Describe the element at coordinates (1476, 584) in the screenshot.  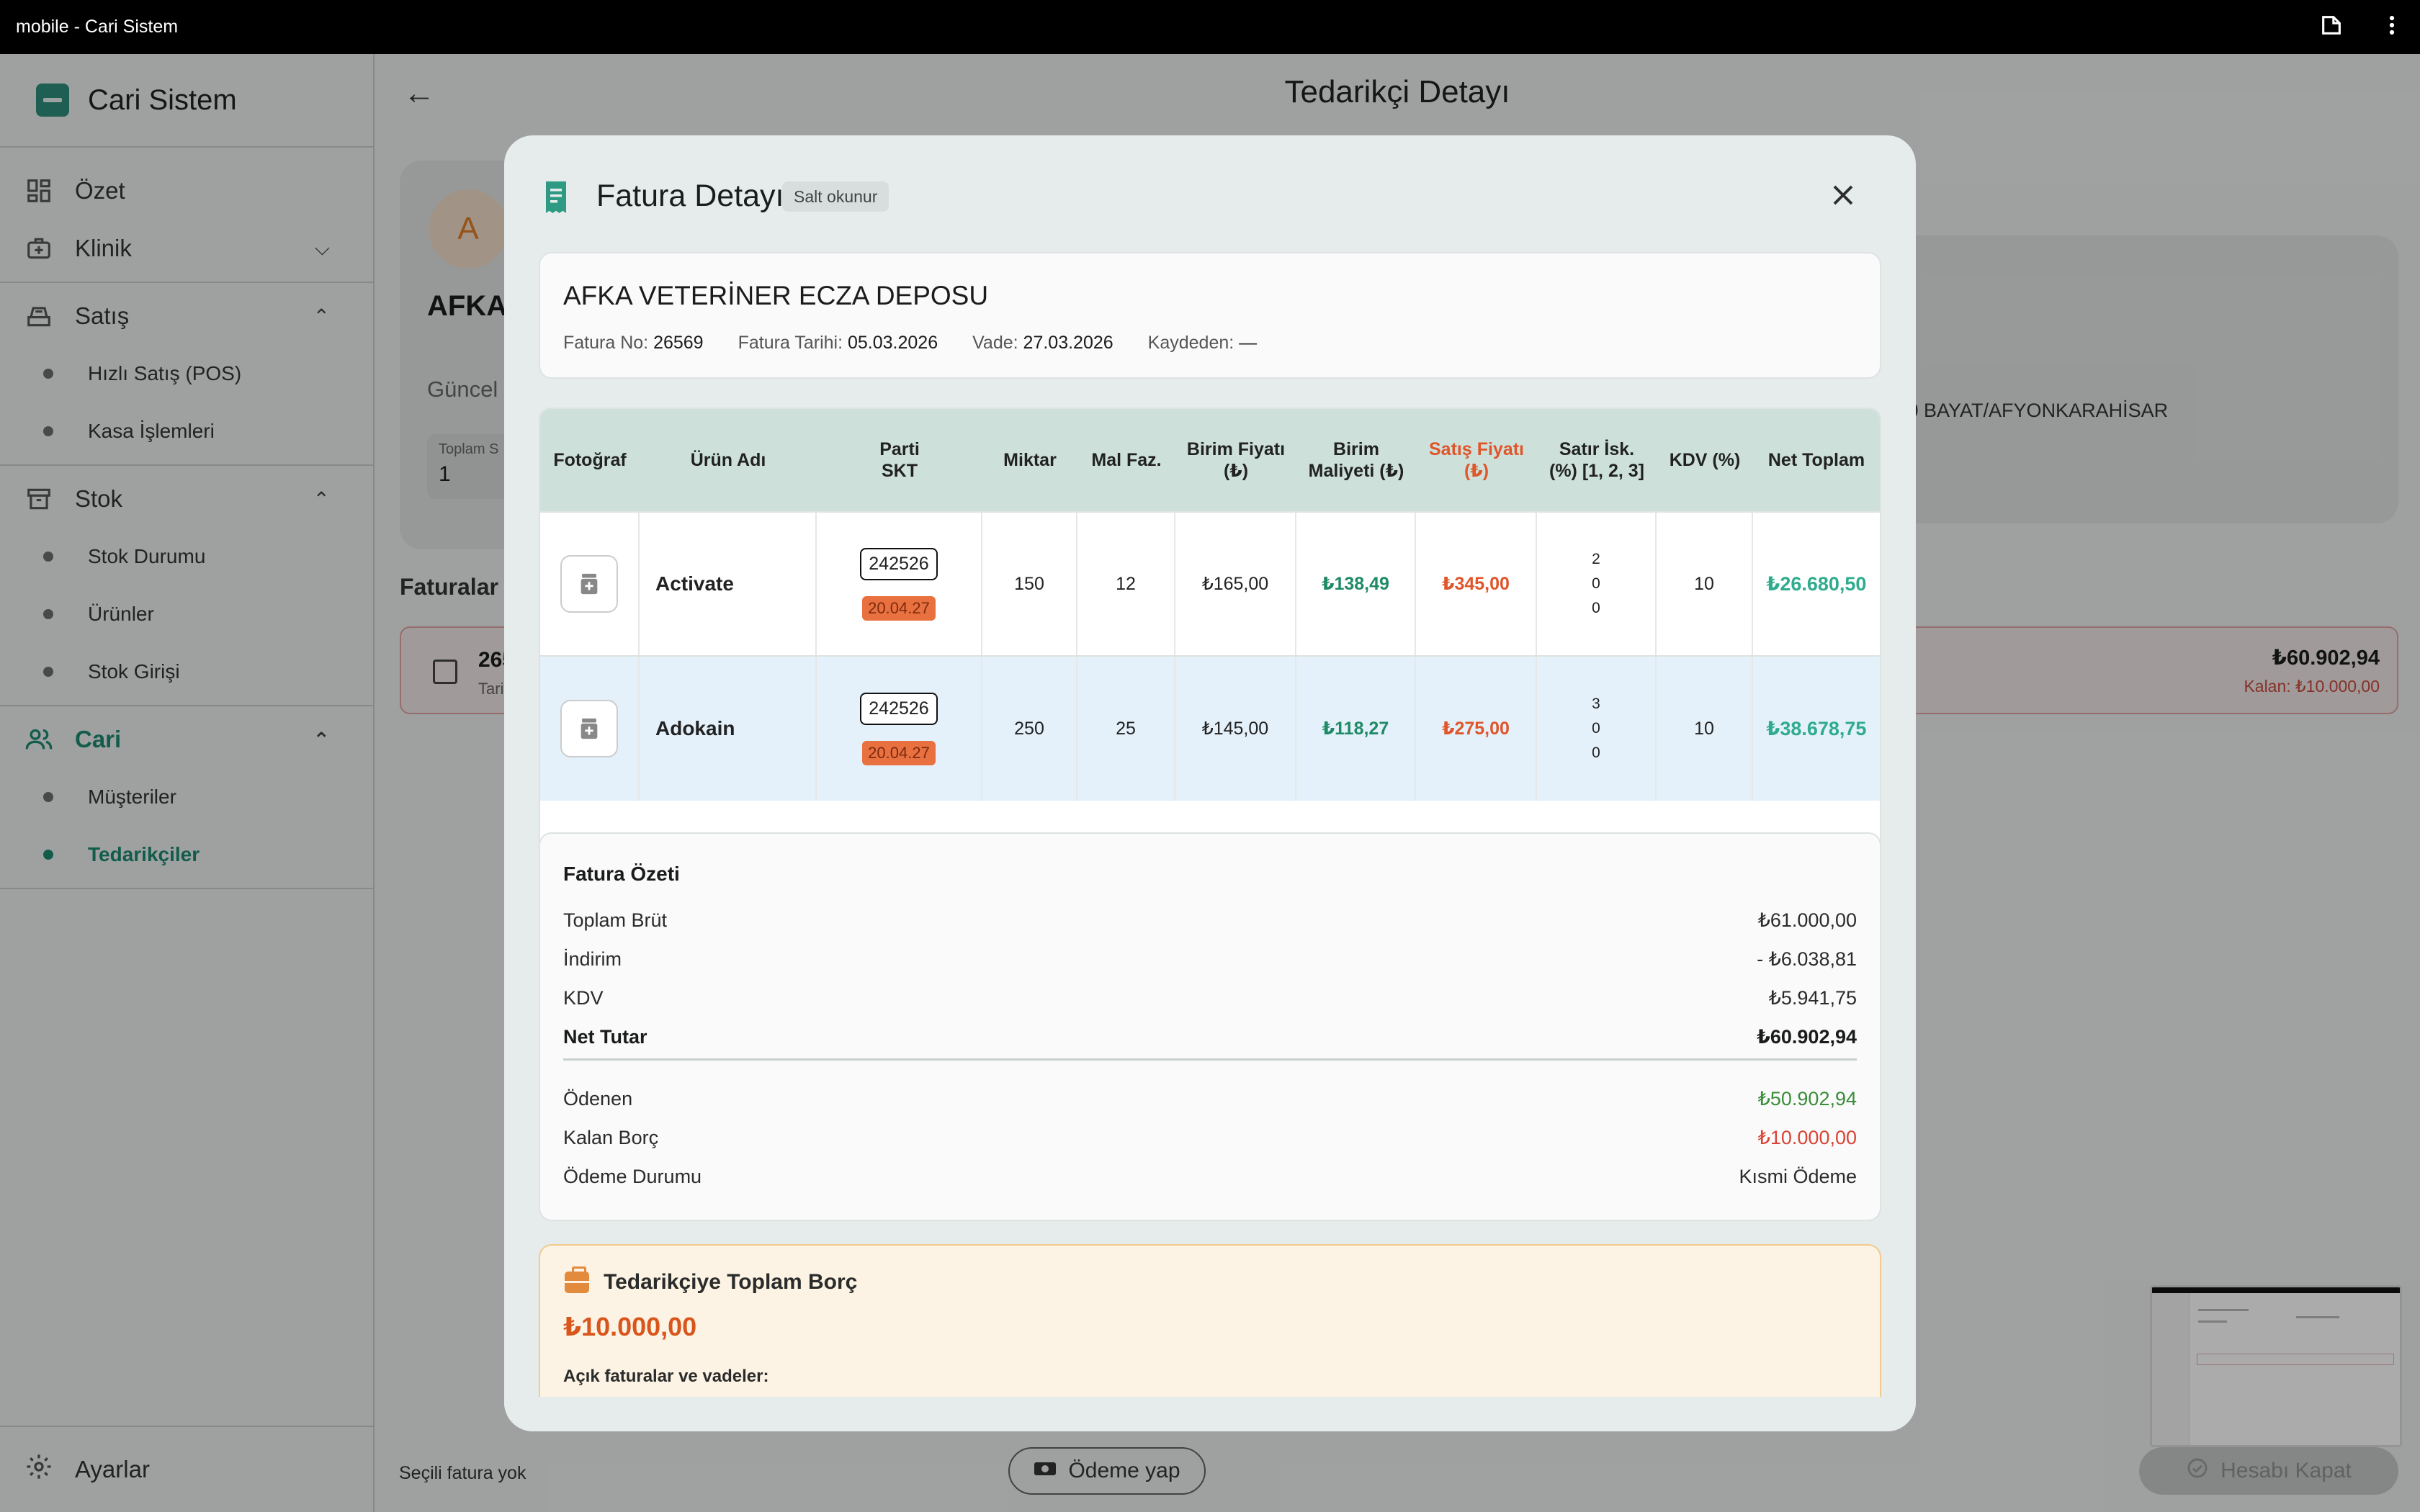
I see `col-sale-price-cell: ₺345,00` at that location.